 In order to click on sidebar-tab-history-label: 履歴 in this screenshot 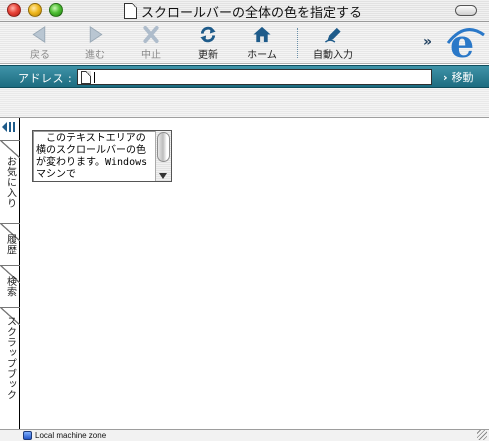, I will do `click(10, 244)`.